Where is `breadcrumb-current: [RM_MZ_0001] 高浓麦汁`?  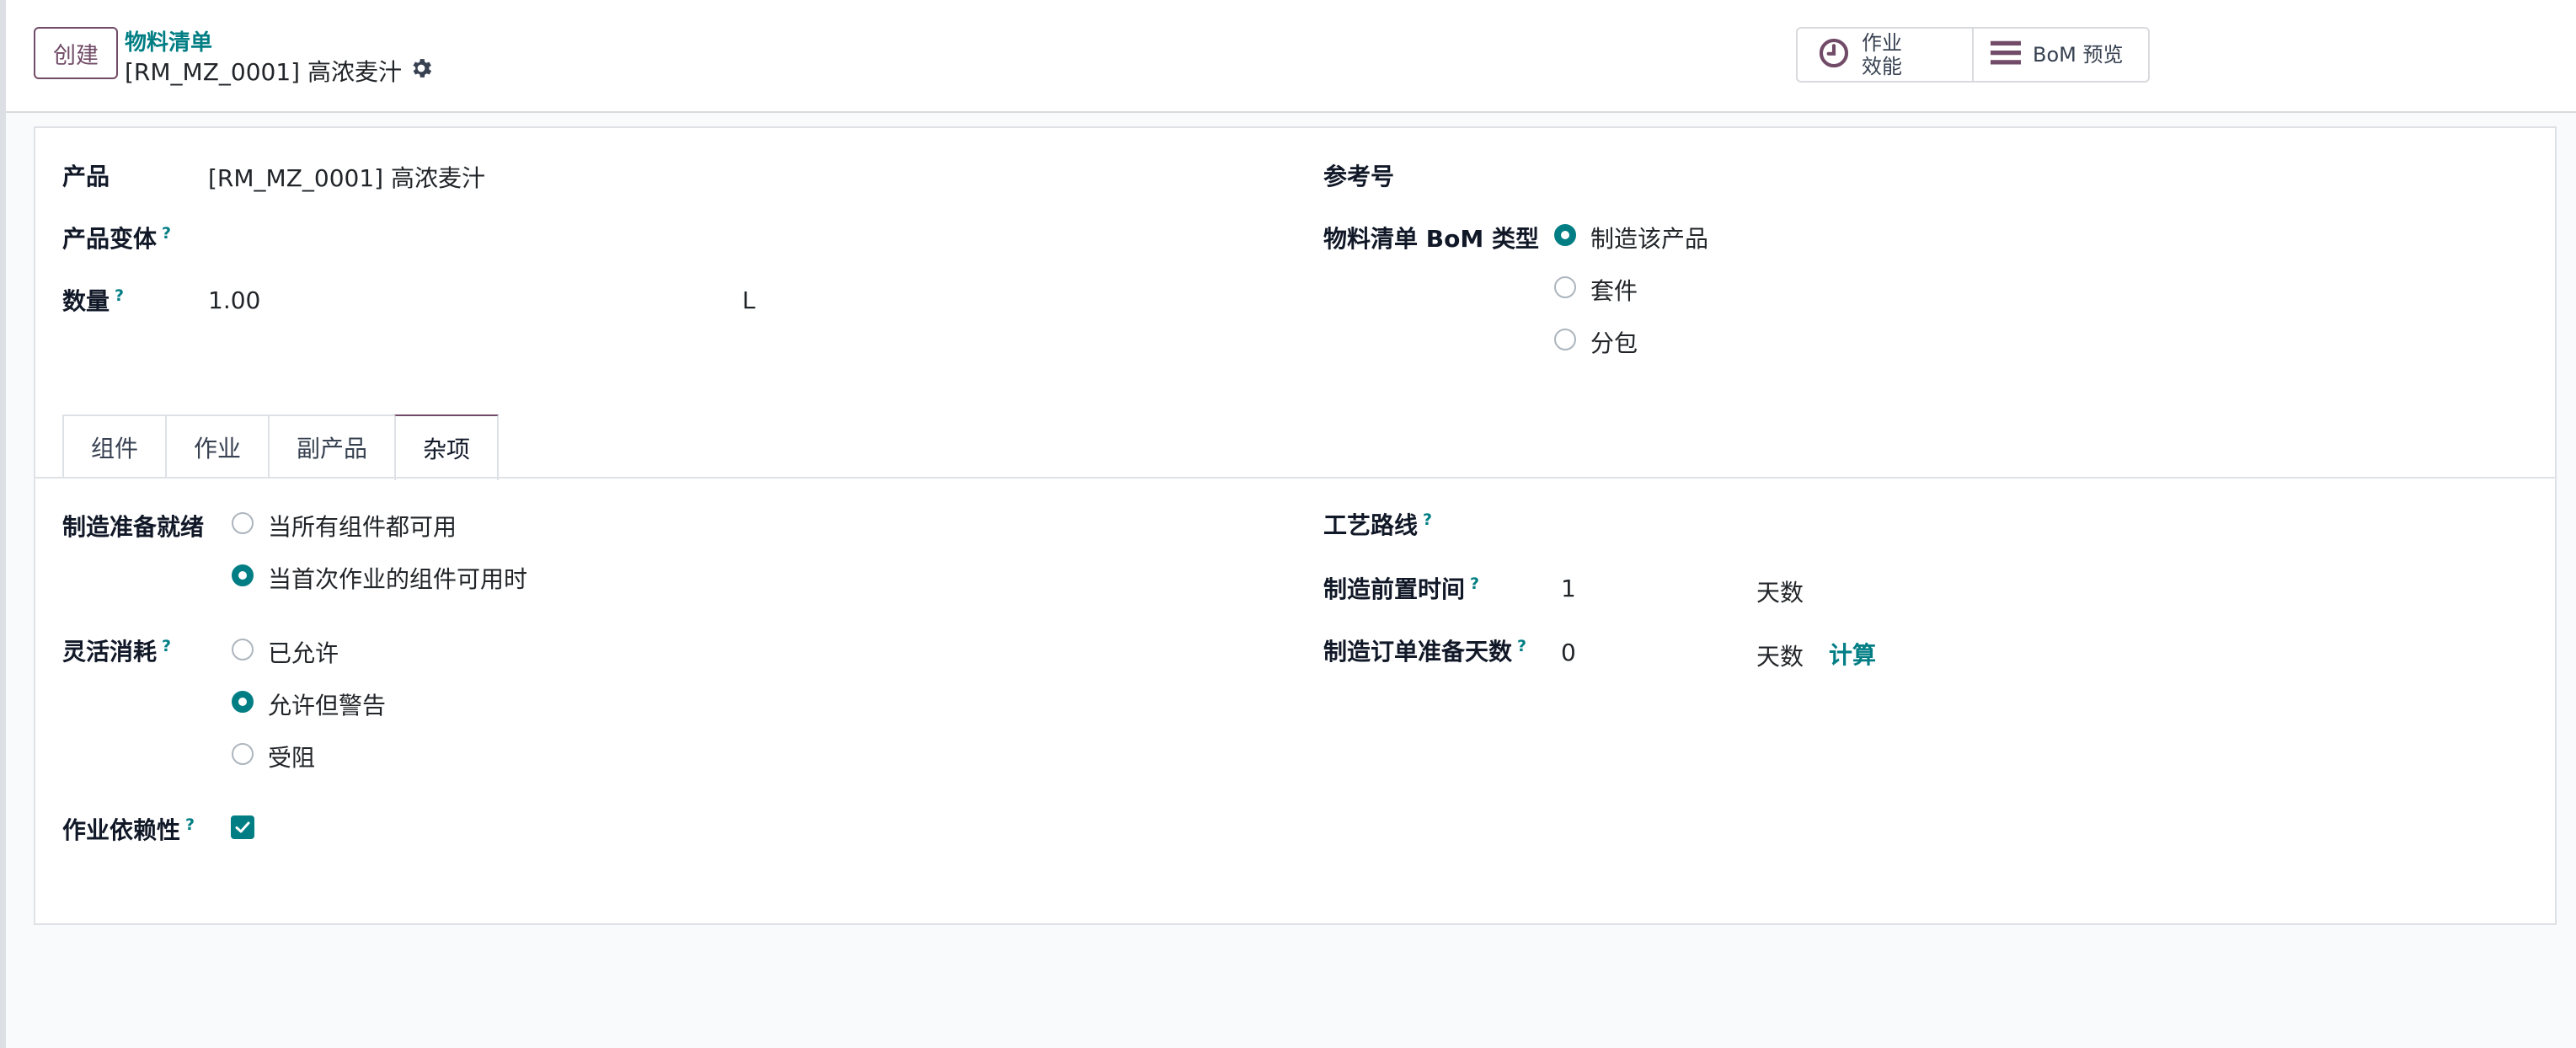
breadcrumb-current: [RM_MZ_0001] 高浓麦汁 is located at coordinates (263, 72).